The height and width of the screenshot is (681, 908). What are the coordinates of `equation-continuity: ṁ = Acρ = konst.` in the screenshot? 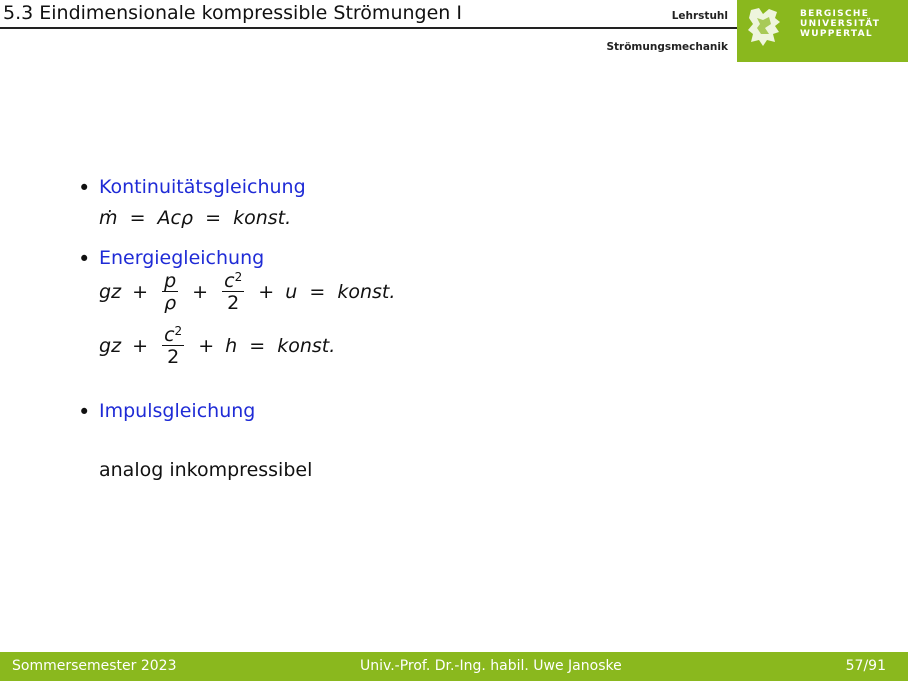 It's located at (195, 218).